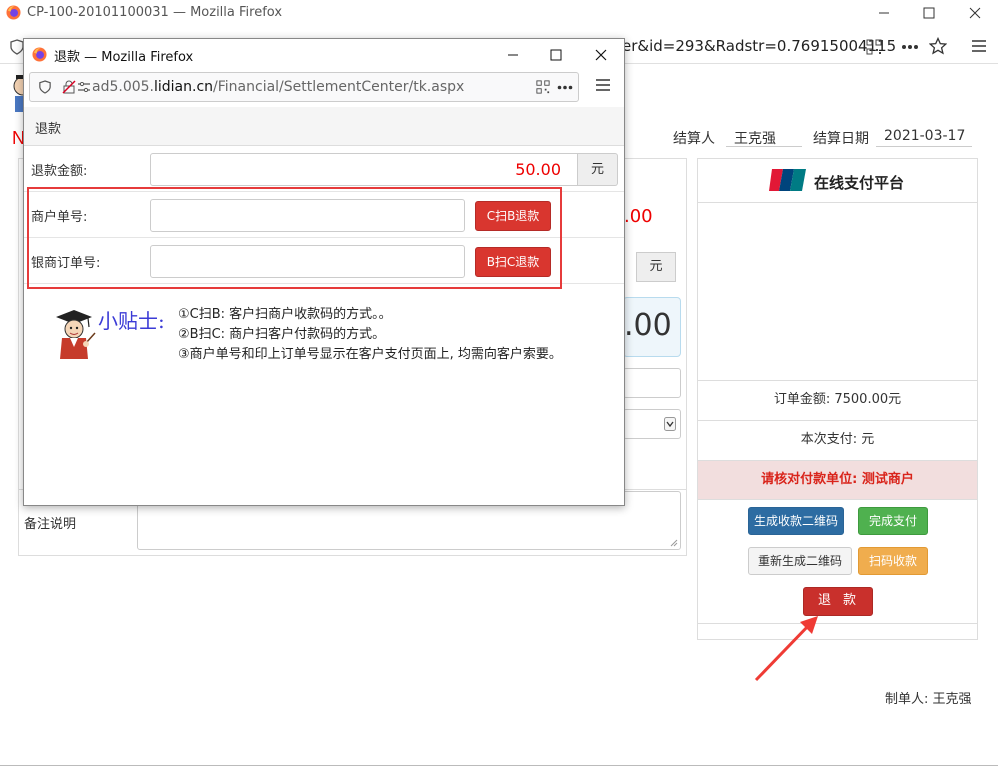 The width and height of the screenshot is (998, 767). Describe the element at coordinates (928, 699) in the screenshot. I see `document-maker: 制单人: 王克强` at that location.